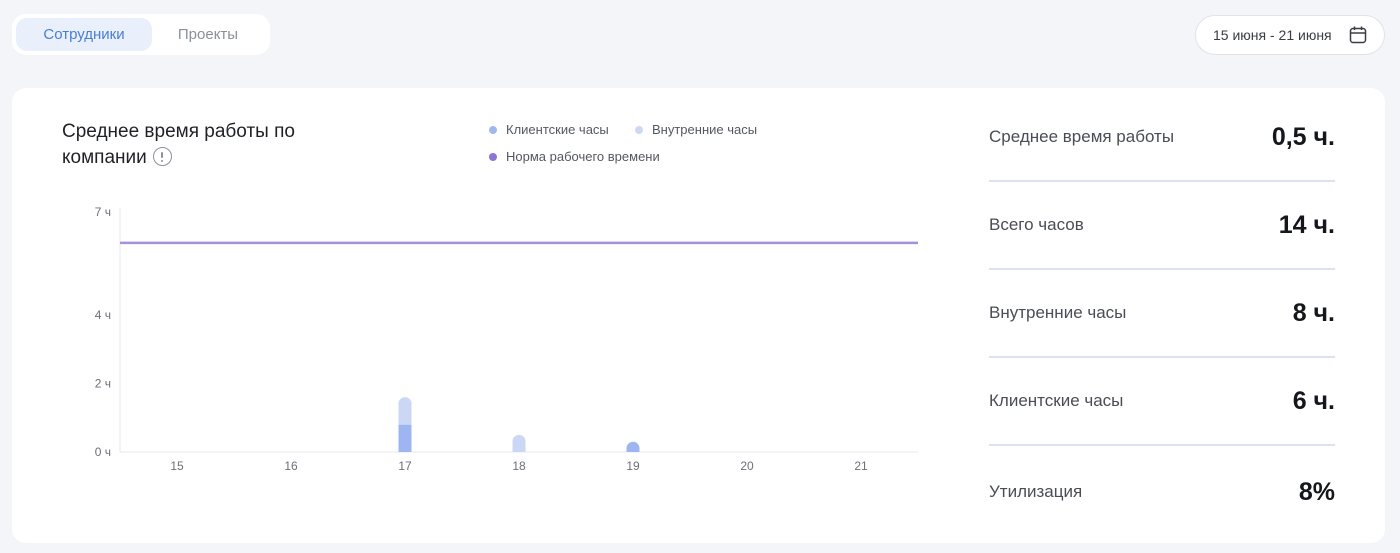 The width and height of the screenshot is (1400, 553). Describe the element at coordinates (861, 466) in the screenshot. I see `x-tick-label: 21` at that location.